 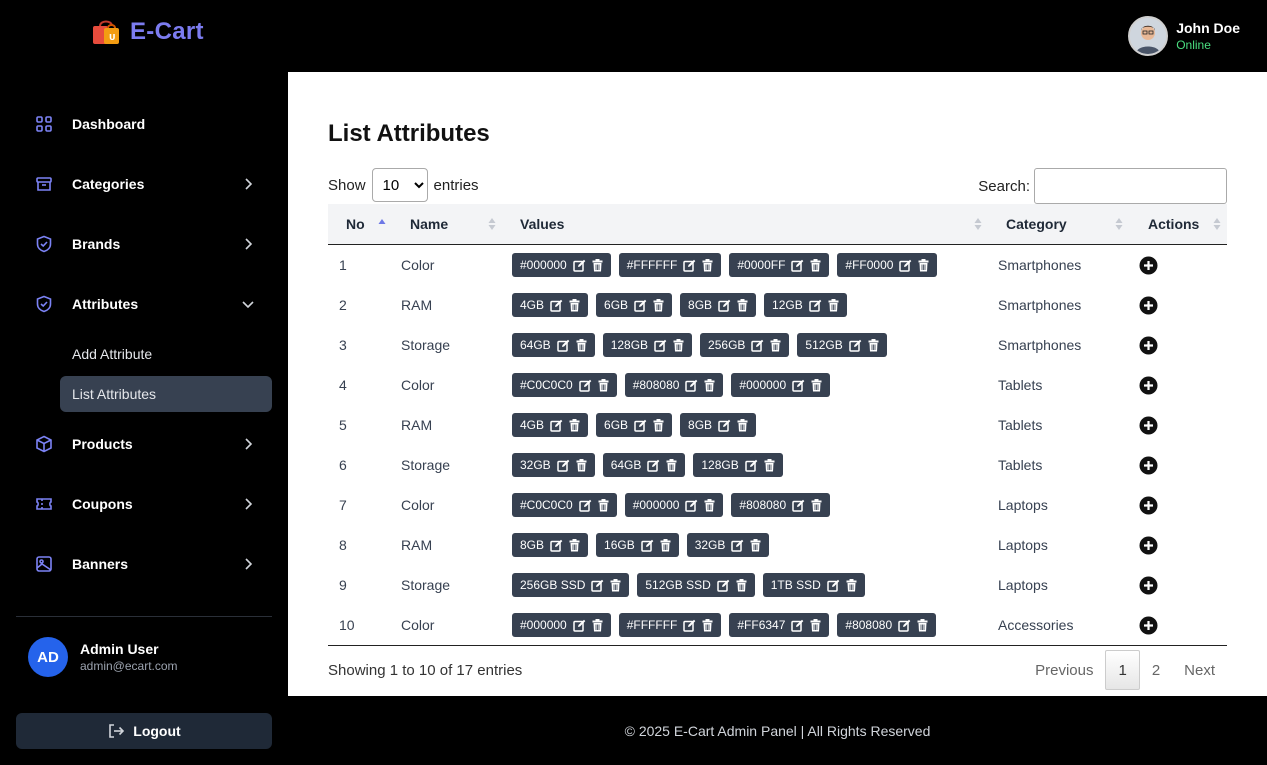 What do you see at coordinates (399, 185) in the screenshot?
I see `entries-select: 10` at bounding box center [399, 185].